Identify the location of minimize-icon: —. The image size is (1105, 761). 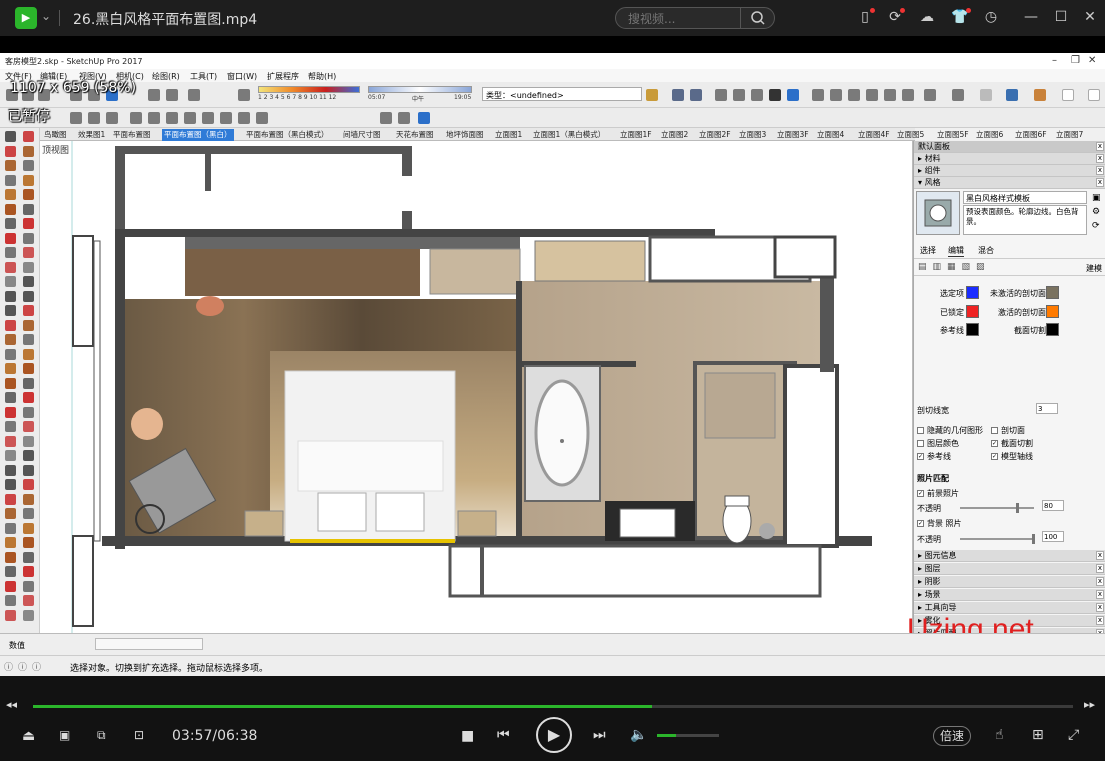
(1031, 17).